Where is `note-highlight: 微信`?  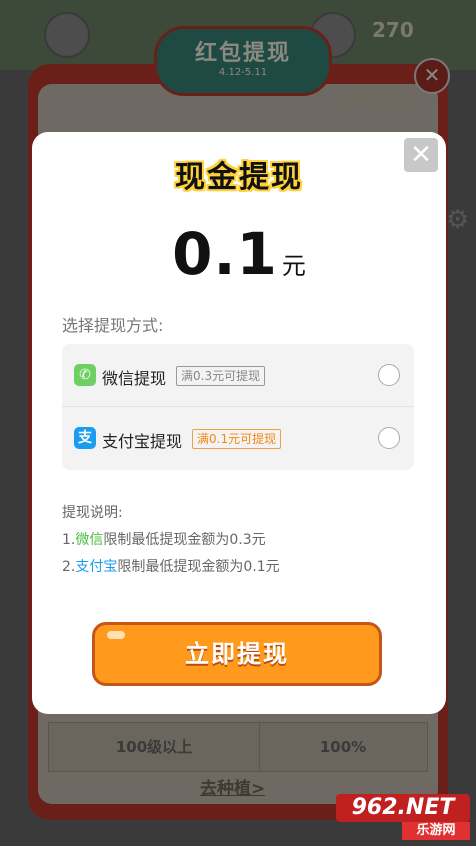 note-highlight: 微信 is located at coordinates (89, 540).